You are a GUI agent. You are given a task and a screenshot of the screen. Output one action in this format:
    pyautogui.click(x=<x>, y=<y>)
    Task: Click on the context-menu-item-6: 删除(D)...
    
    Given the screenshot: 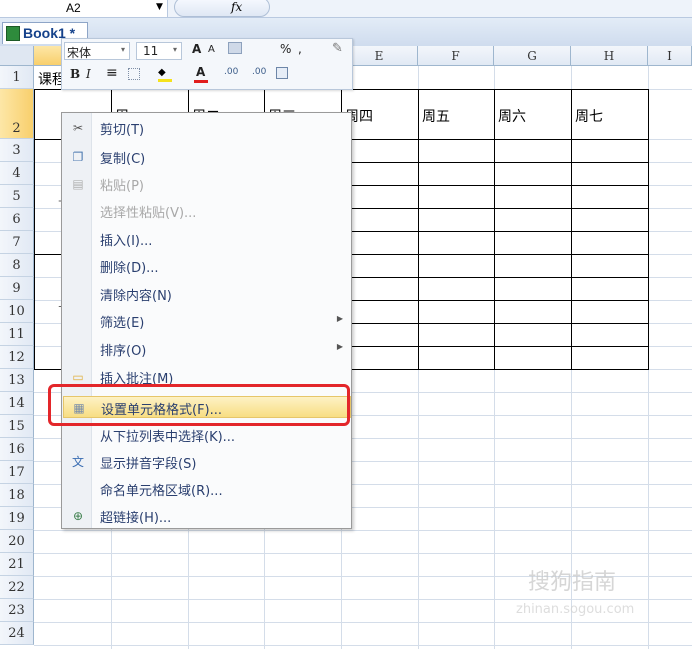 What is the action you would take?
    pyautogui.click(x=207, y=266)
    